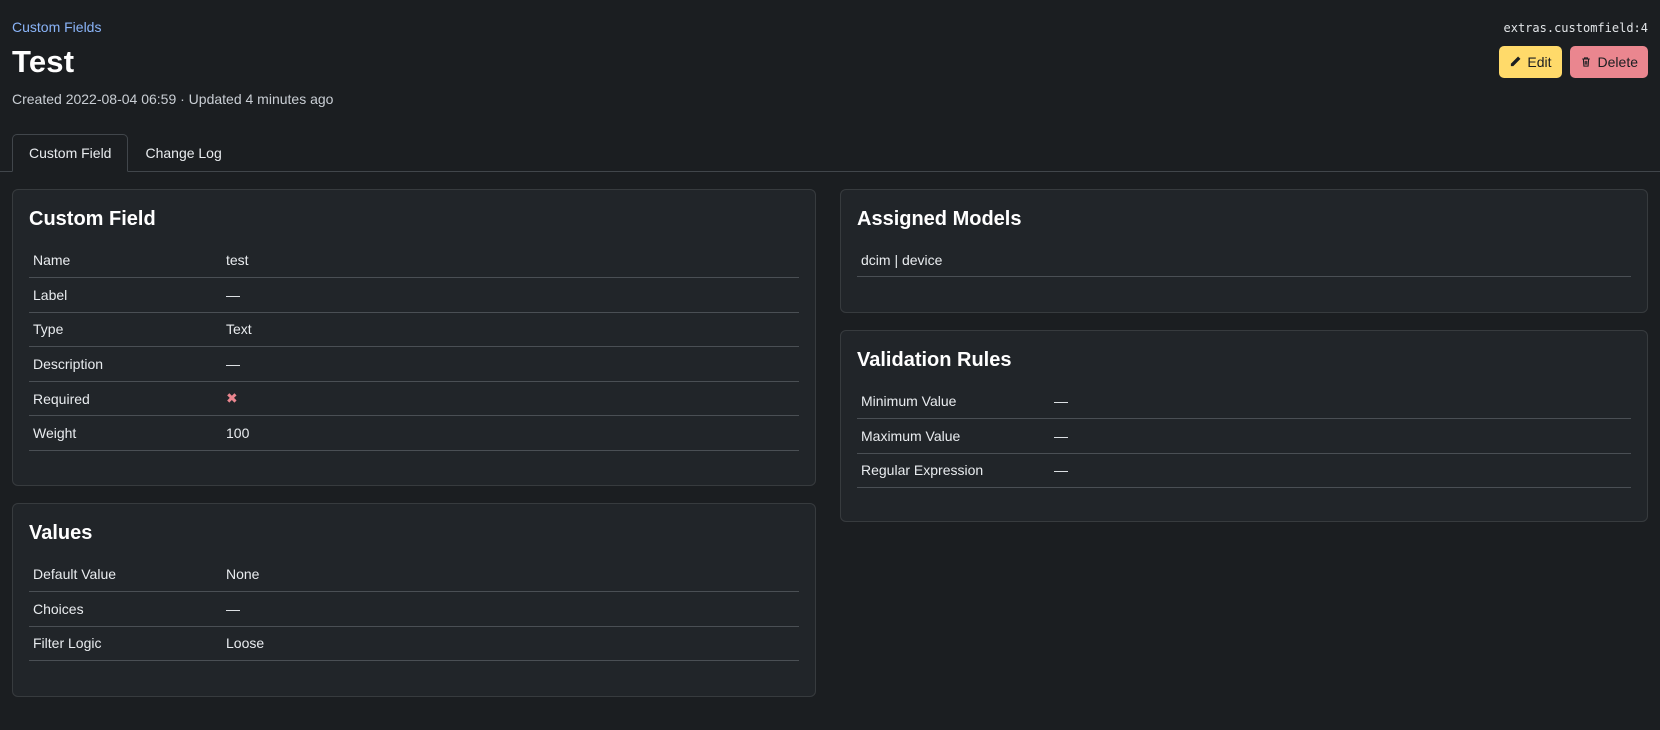  I want to click on tab-divider, so click(830, 171).